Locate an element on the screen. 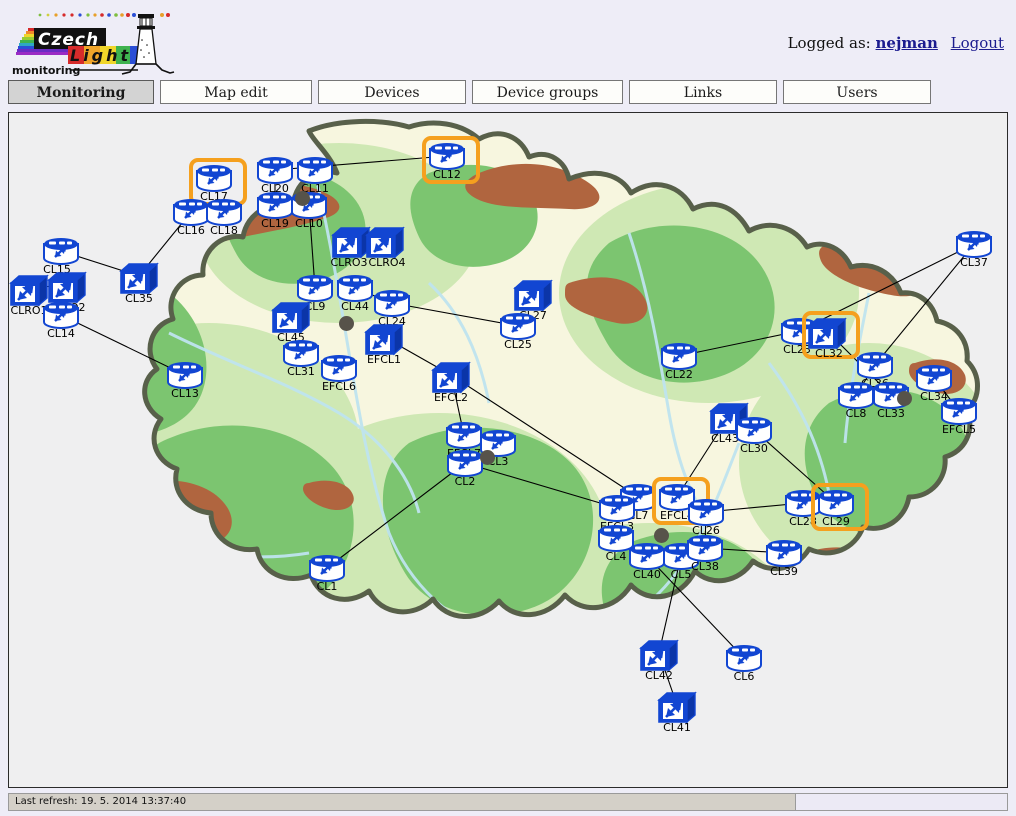  tab-devices: Devices is located at coordinates (392, 92).